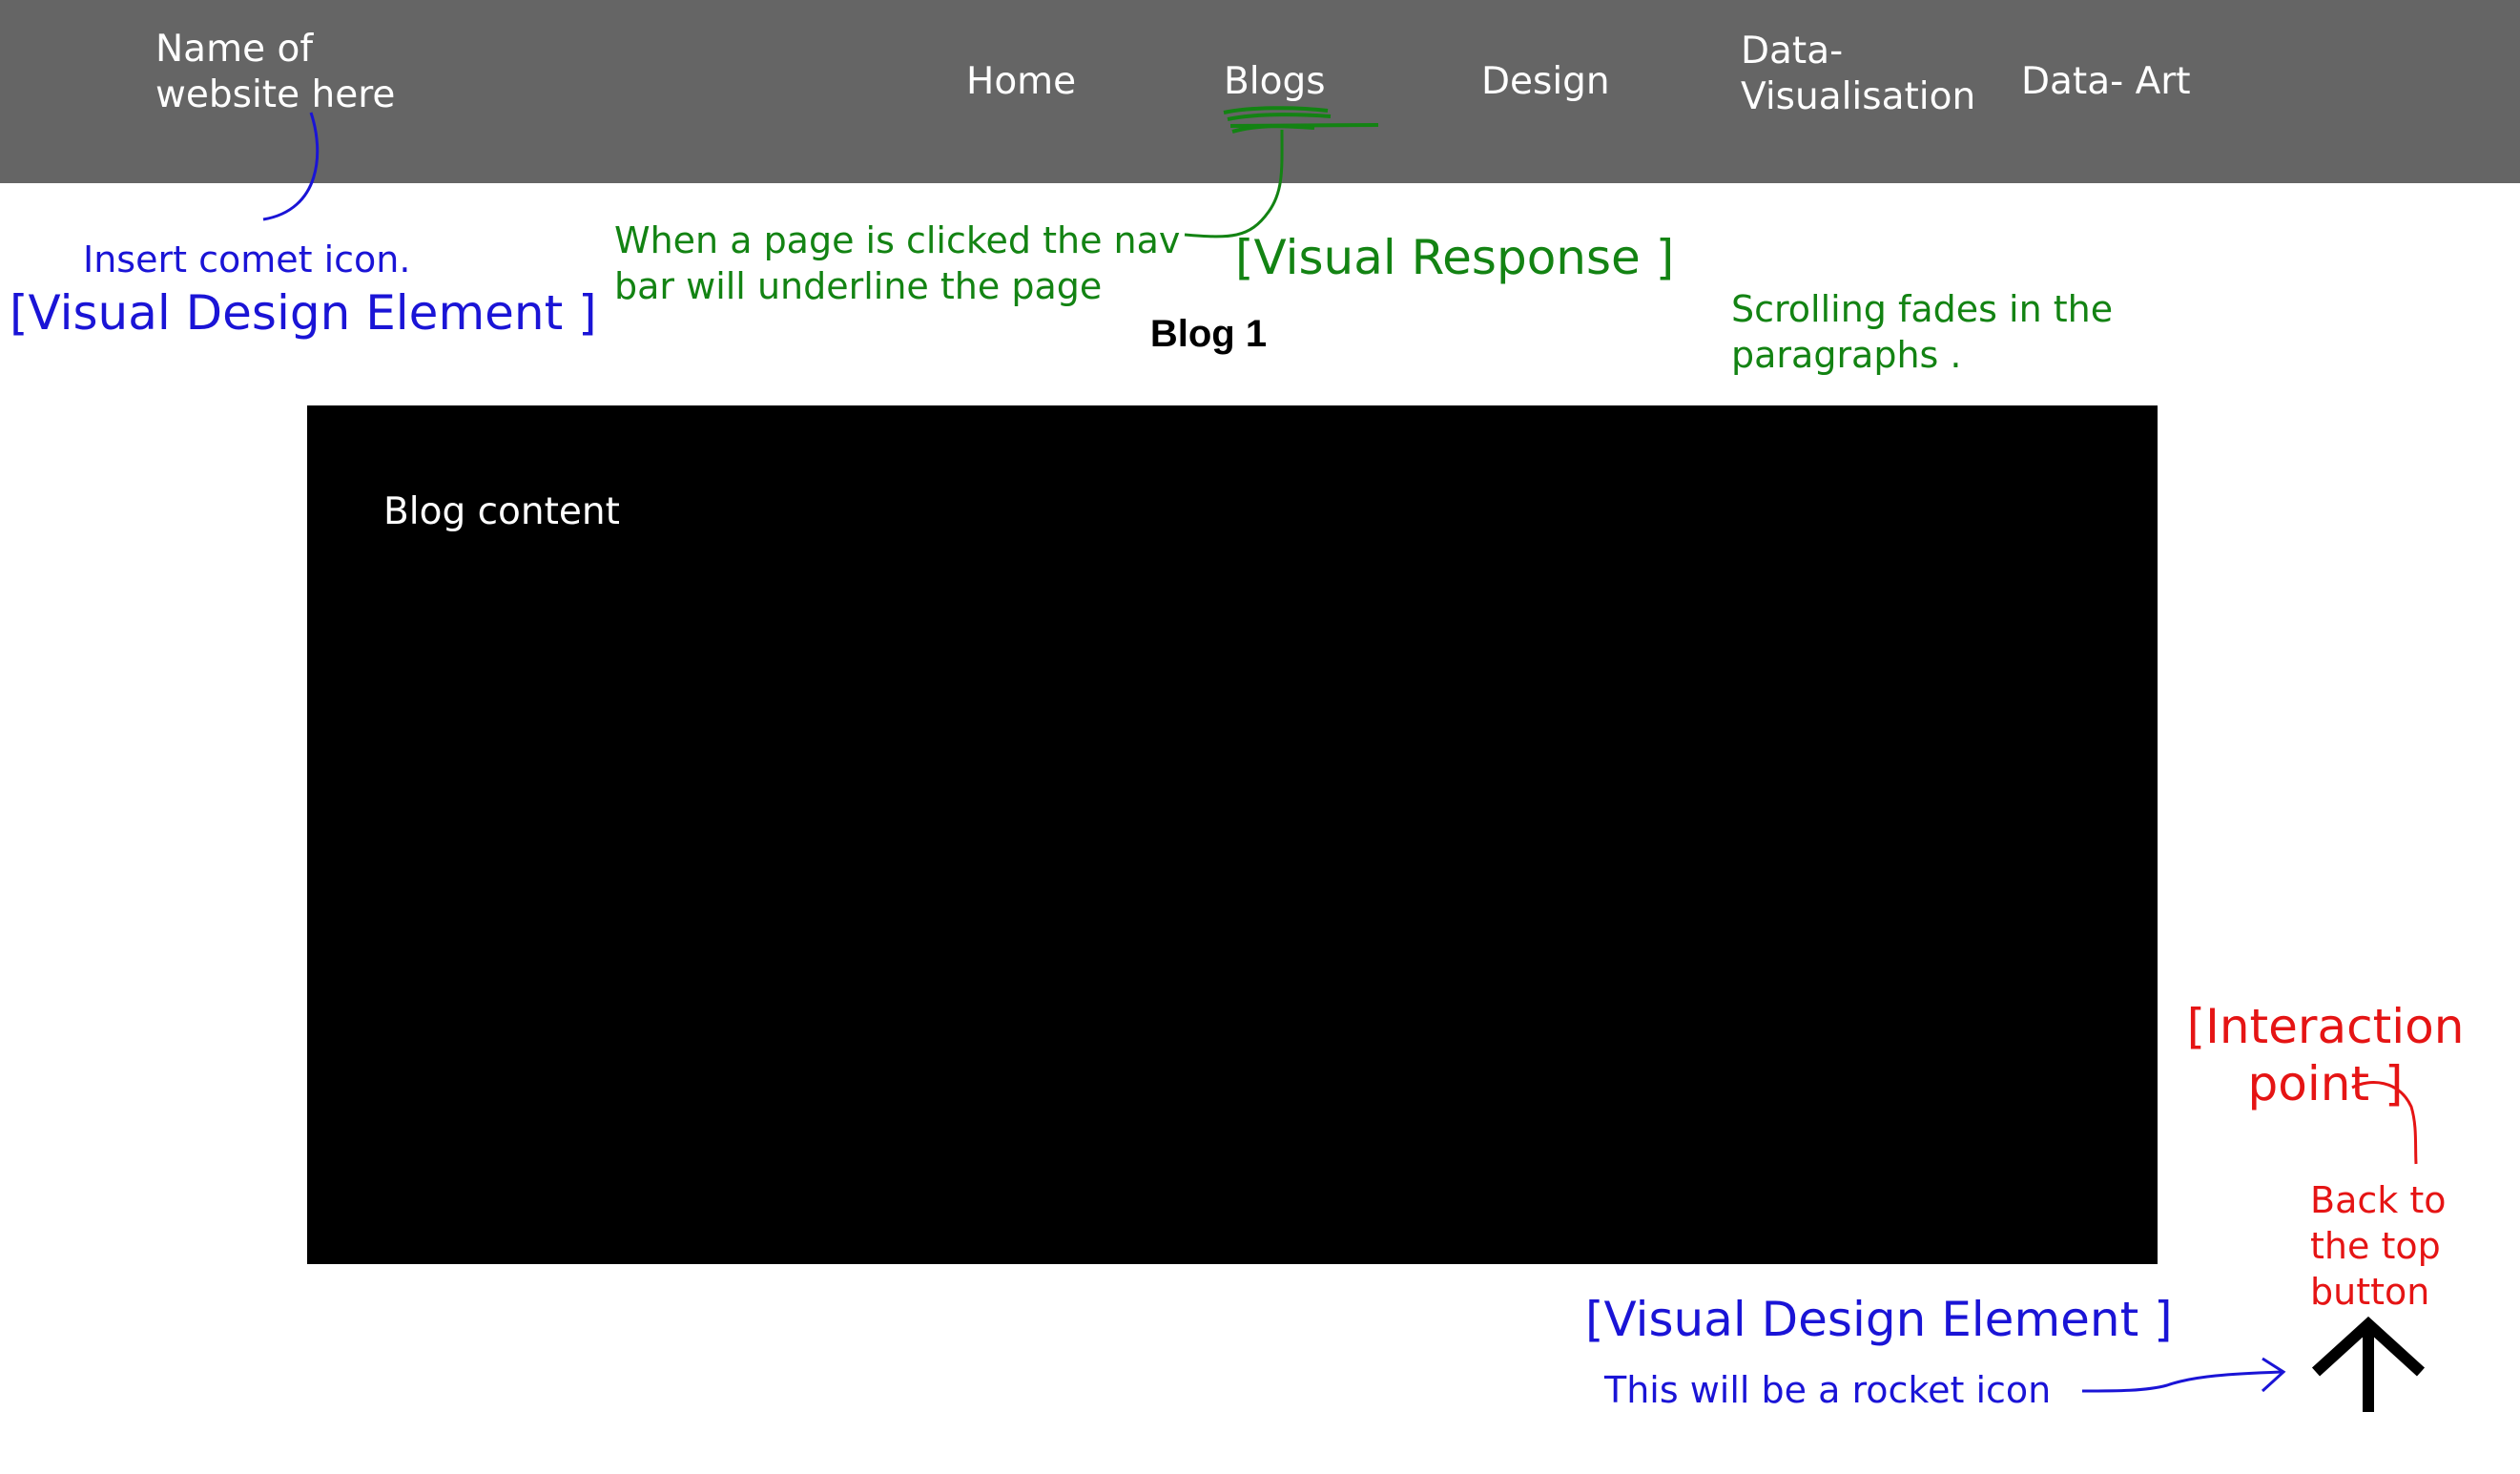 The height and width of the screenshot is (1474, 2520). What do you see at coordinates (1455, 257) in the screenshot?
I see `visual-response-label: [Visual Response ]` at bounding box center [1455, 257].